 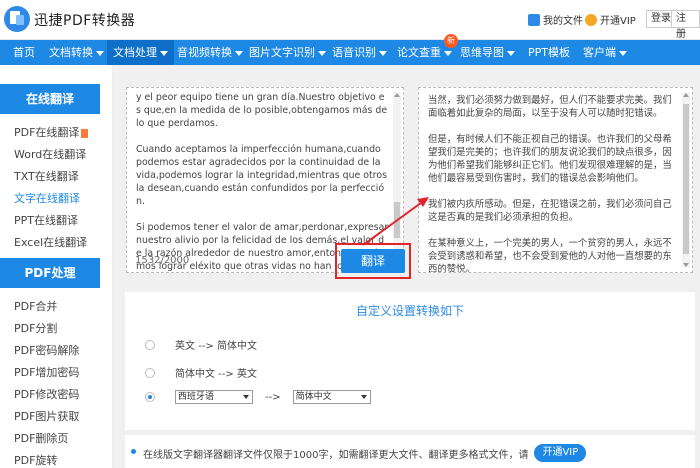 What do you see at coordinates (84, 20) in the screenshot?
I see `app-brand: 迅捷PDF转换器` at bounding box center [84, 20].